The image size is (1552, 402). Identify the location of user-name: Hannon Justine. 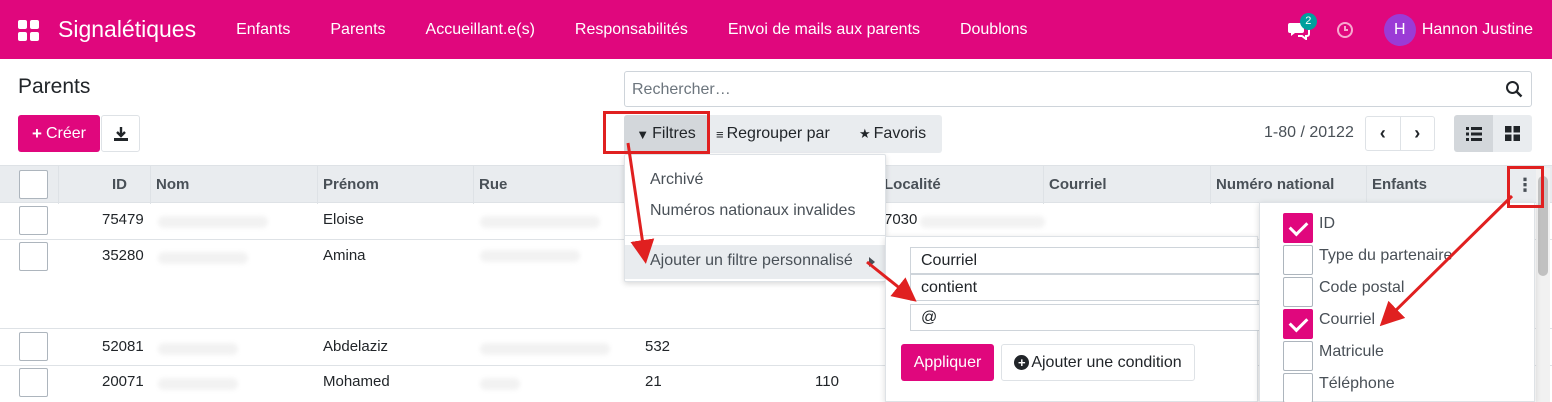
(1477, 30).